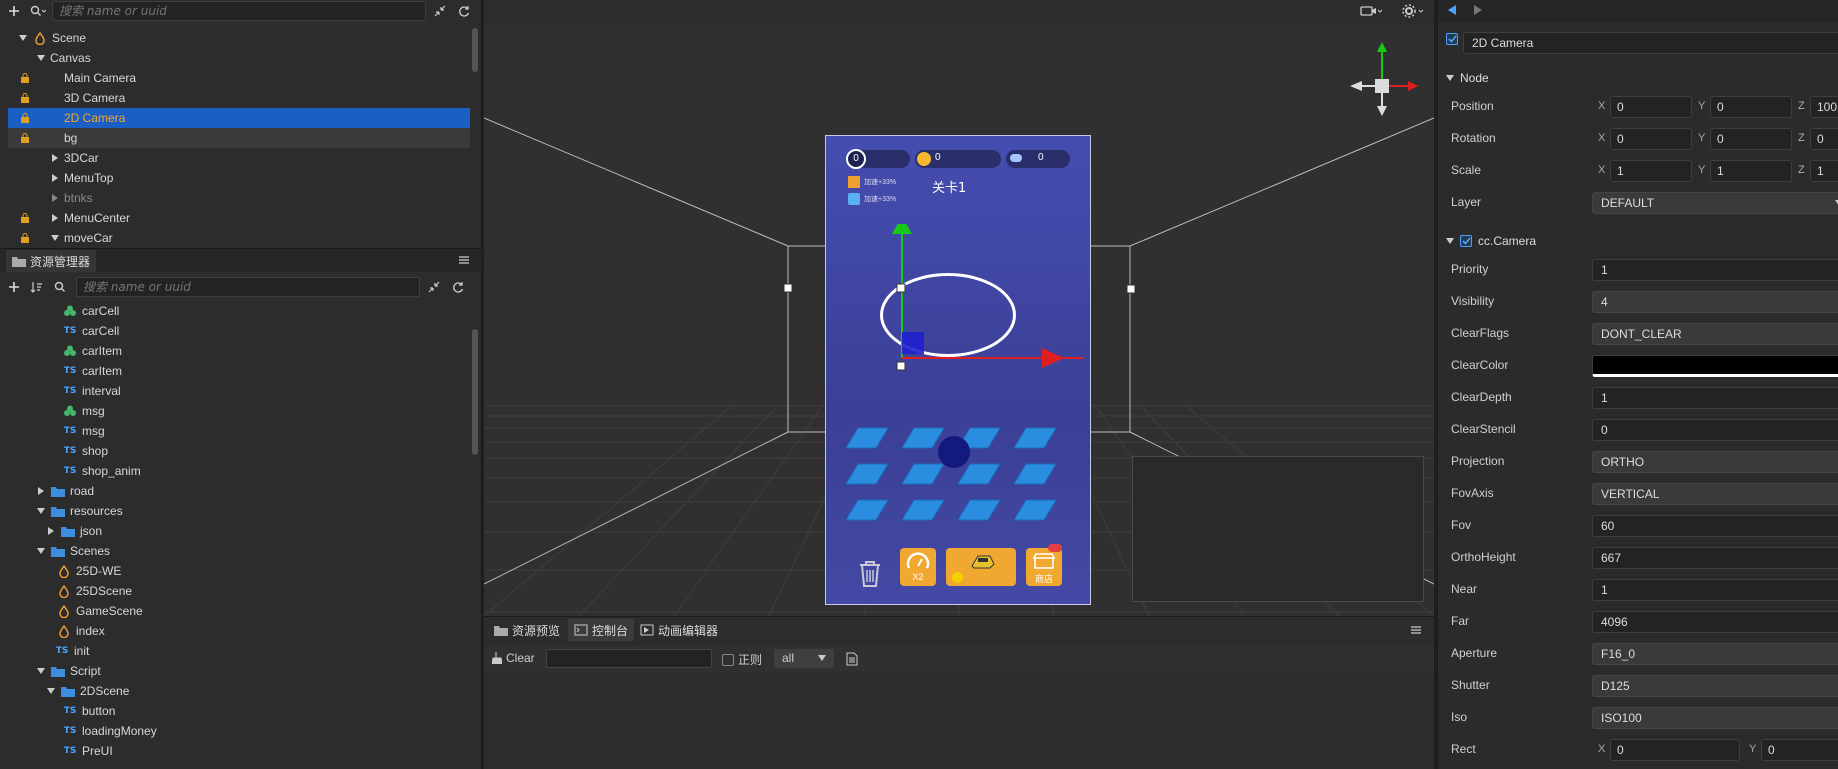 This screenshot has width=1838, height=769. I want to click on tree-node-2d-camera: 2D Camera, so click(239, 118).